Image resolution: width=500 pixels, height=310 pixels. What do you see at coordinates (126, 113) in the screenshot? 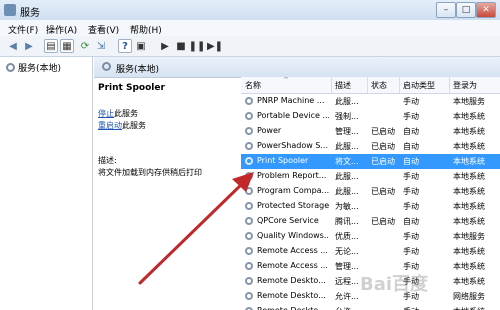
I see `stop-service-suffix: 此服务` at bounding box center [126, 113].